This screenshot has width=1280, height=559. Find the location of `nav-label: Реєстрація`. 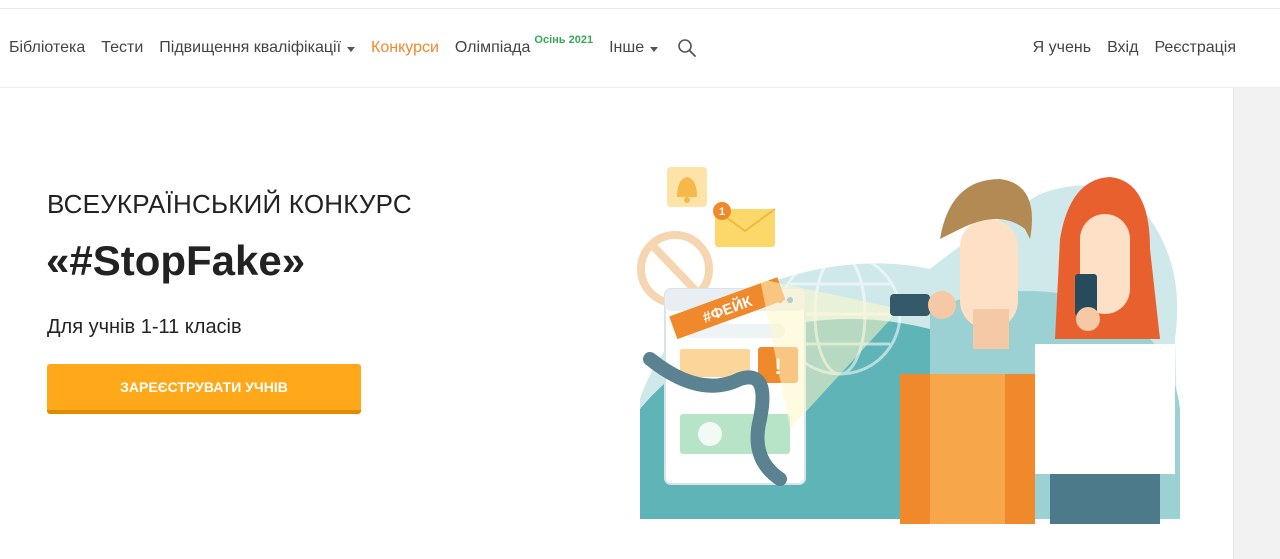

nav-label: Реєстрація is located at coordinates (1195, 47).